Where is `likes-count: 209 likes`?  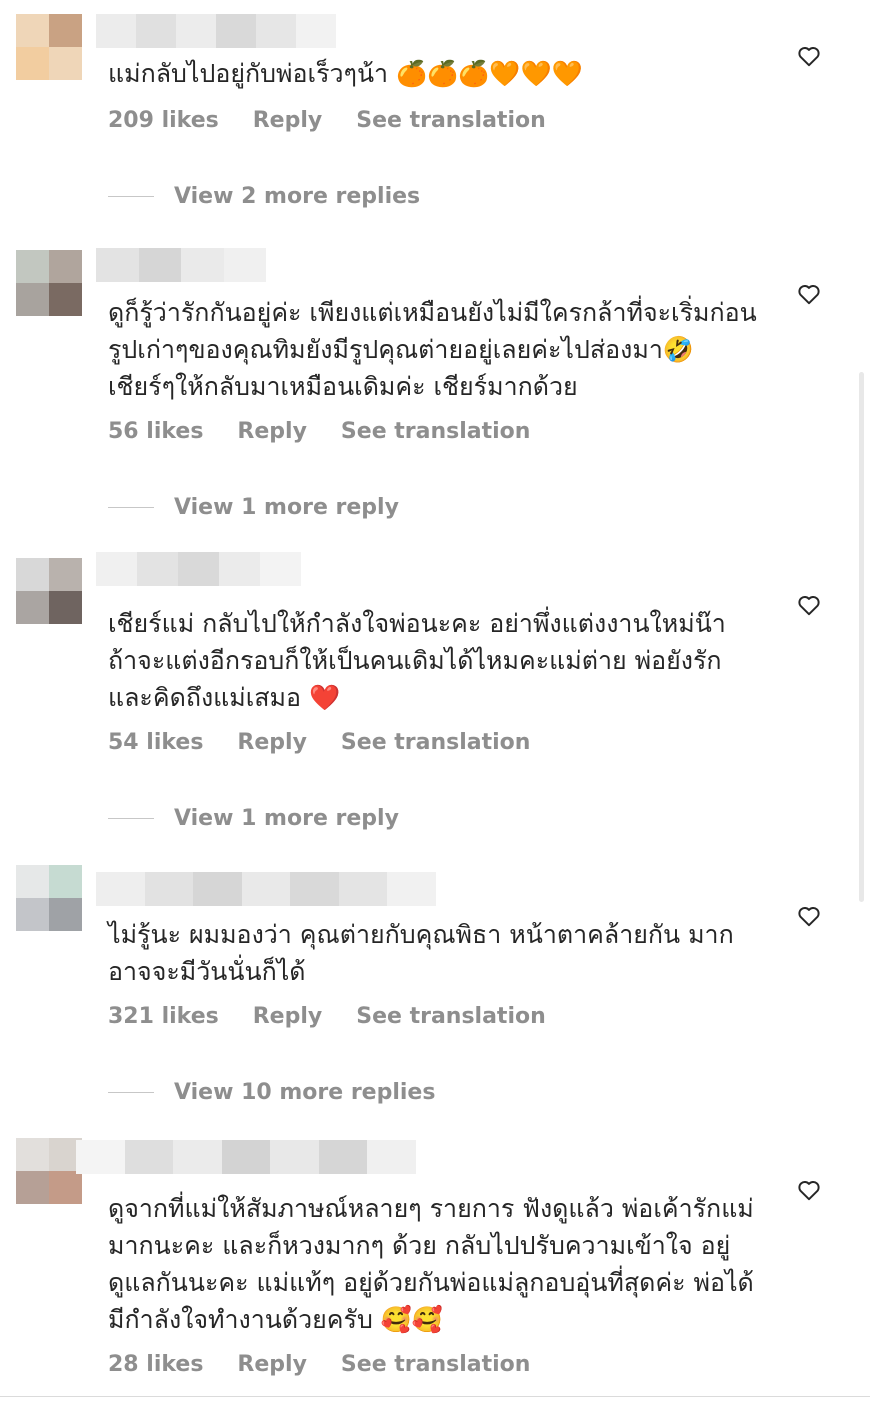
likes-count: 209 likes is located at coordinates (163, 120).